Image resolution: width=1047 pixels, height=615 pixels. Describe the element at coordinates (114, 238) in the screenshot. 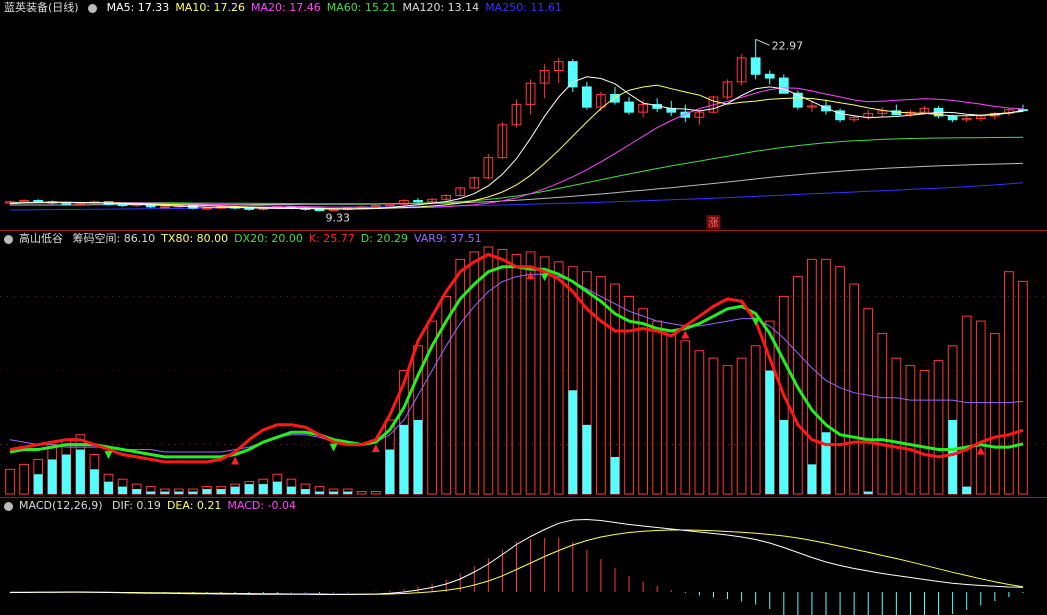

I see `indicator-legend-item: 筹码空间: 86.10` at that location.